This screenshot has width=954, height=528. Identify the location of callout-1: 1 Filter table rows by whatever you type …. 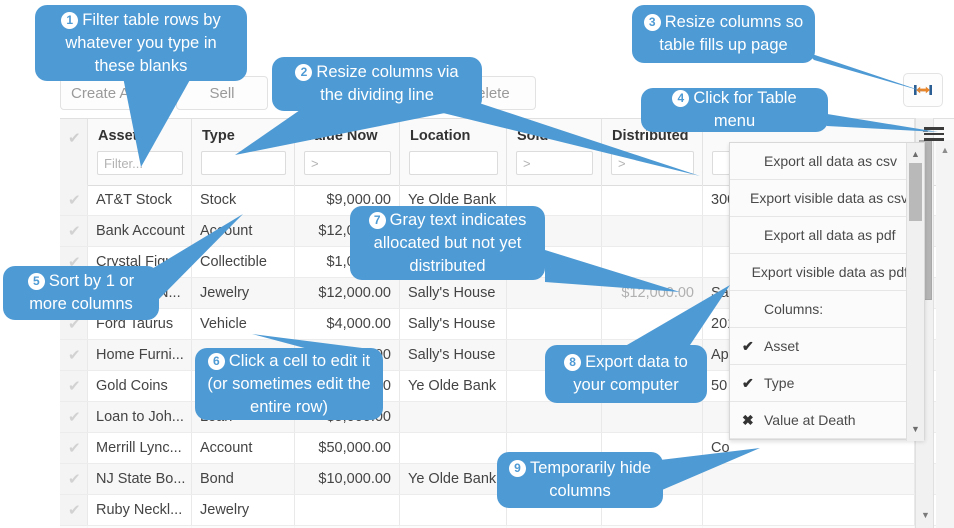
(141, 43).